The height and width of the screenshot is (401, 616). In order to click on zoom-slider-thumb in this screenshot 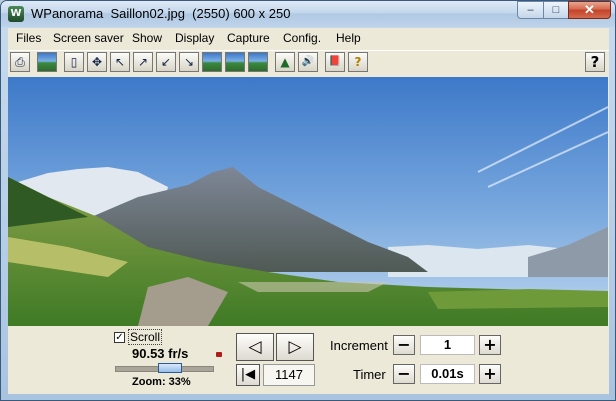, I will do `click(170, 368)`.